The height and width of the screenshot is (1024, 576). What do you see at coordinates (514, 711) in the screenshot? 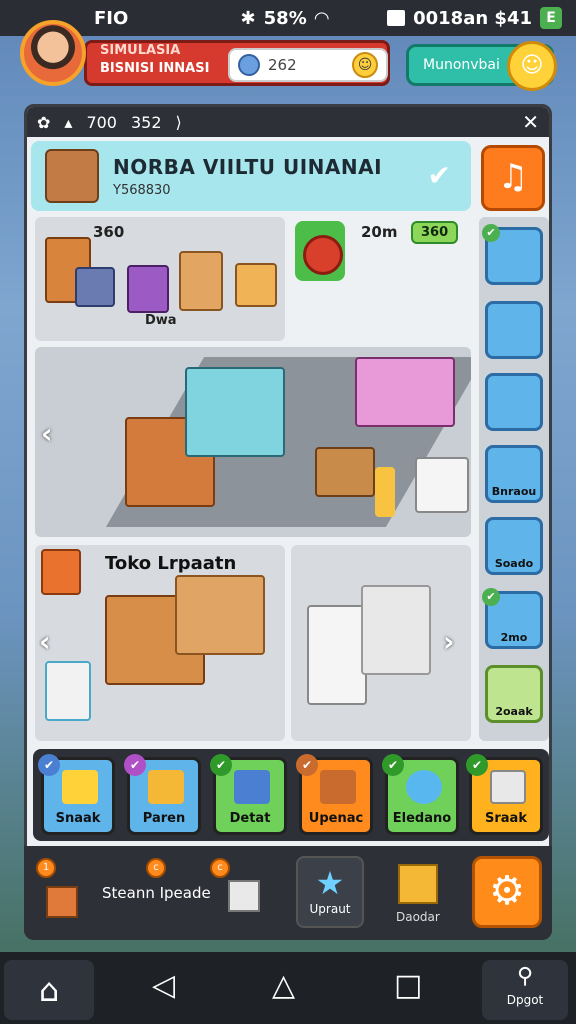
I see `sidebar-item-label: 2oaak` at bounding box center [514, 711].